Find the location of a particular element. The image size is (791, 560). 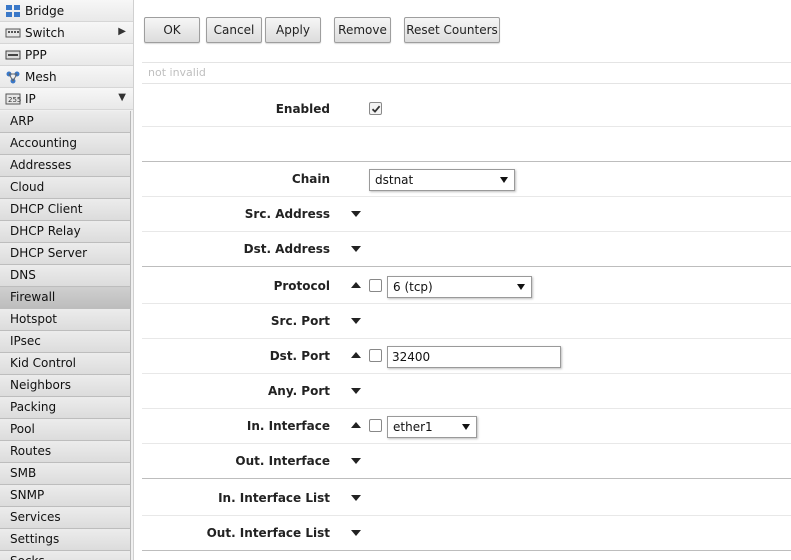

sidebar-item-mesh: Mesh is located at coordinates (66, 77).